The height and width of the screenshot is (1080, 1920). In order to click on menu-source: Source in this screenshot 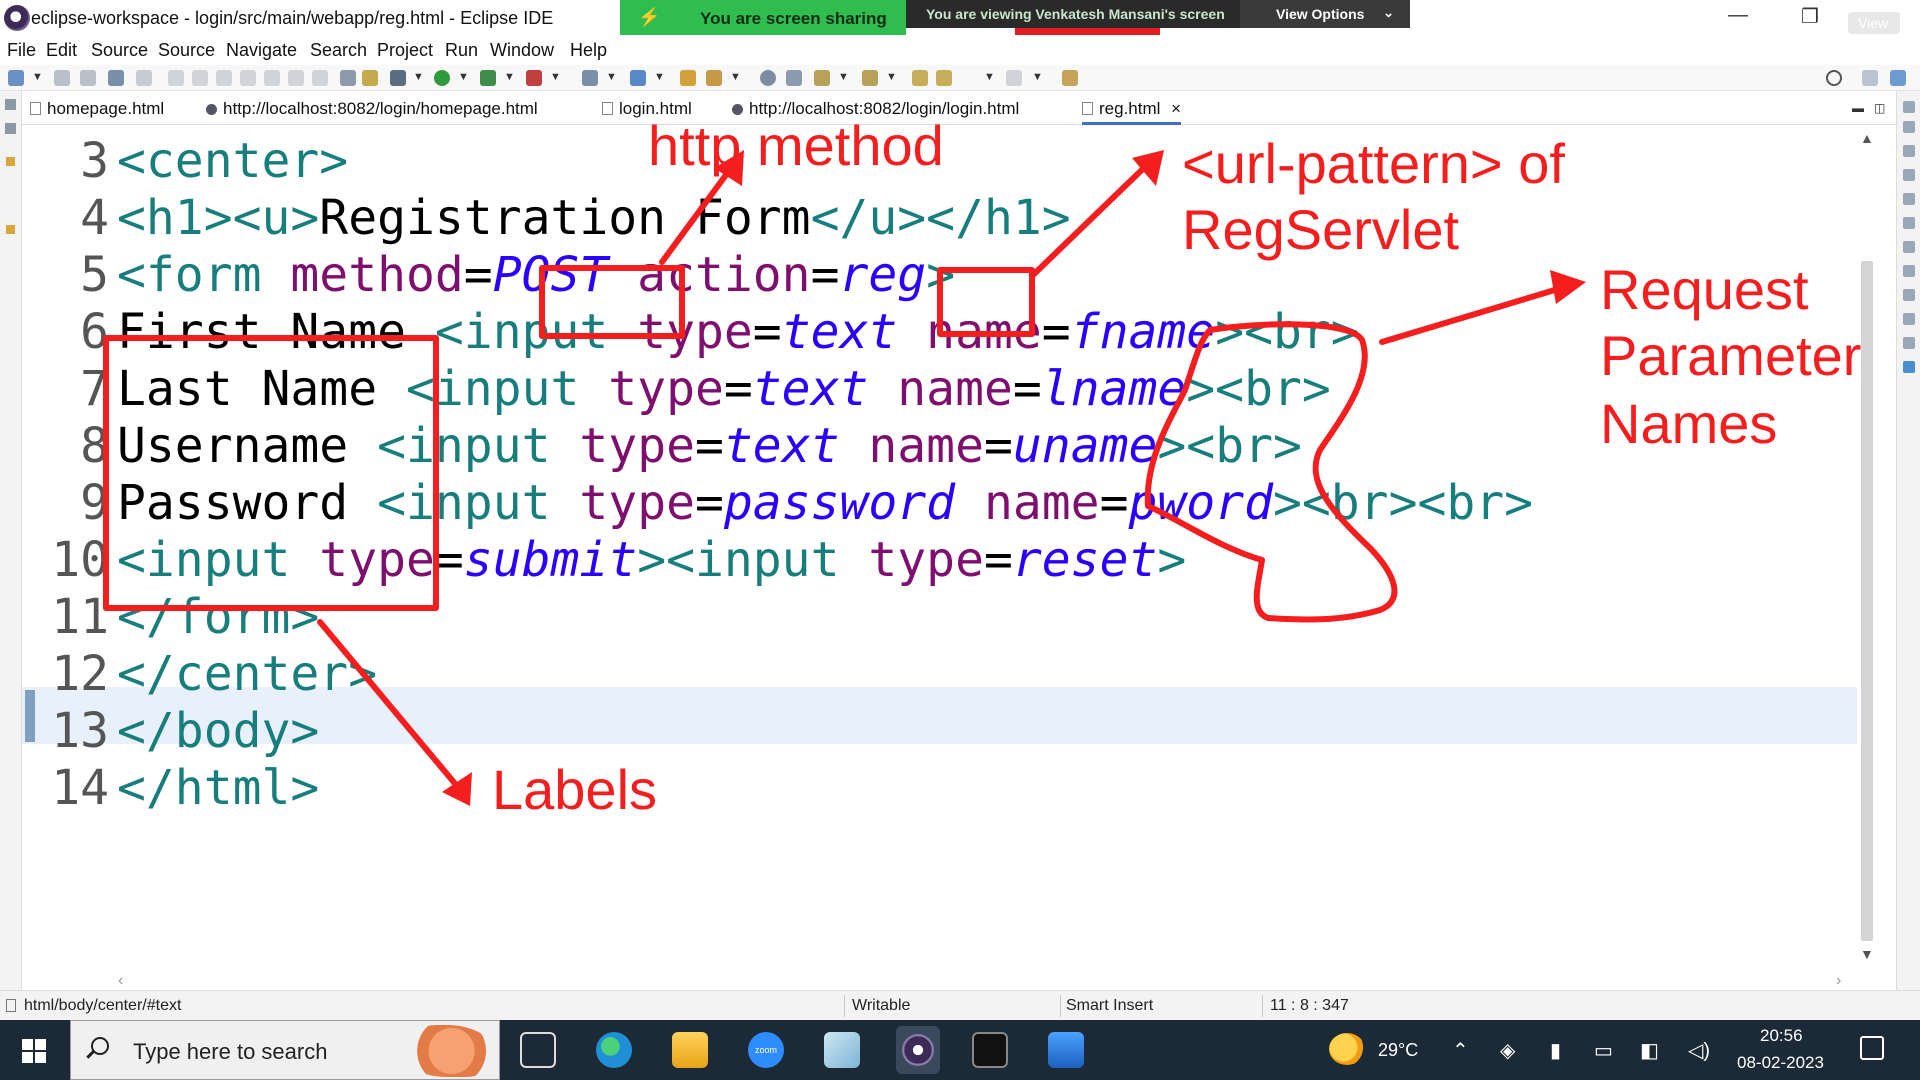, I will do `click(119, 50)`.